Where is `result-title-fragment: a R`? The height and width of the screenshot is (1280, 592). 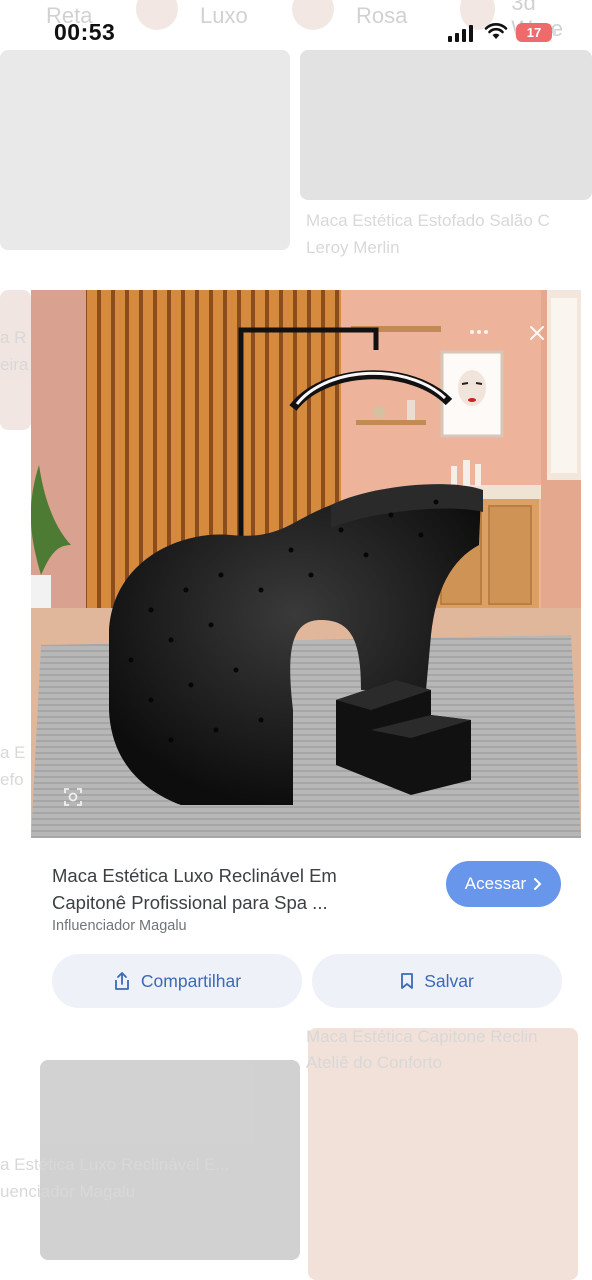 result-title-fragment: a R is located at coordinates (13, 337).